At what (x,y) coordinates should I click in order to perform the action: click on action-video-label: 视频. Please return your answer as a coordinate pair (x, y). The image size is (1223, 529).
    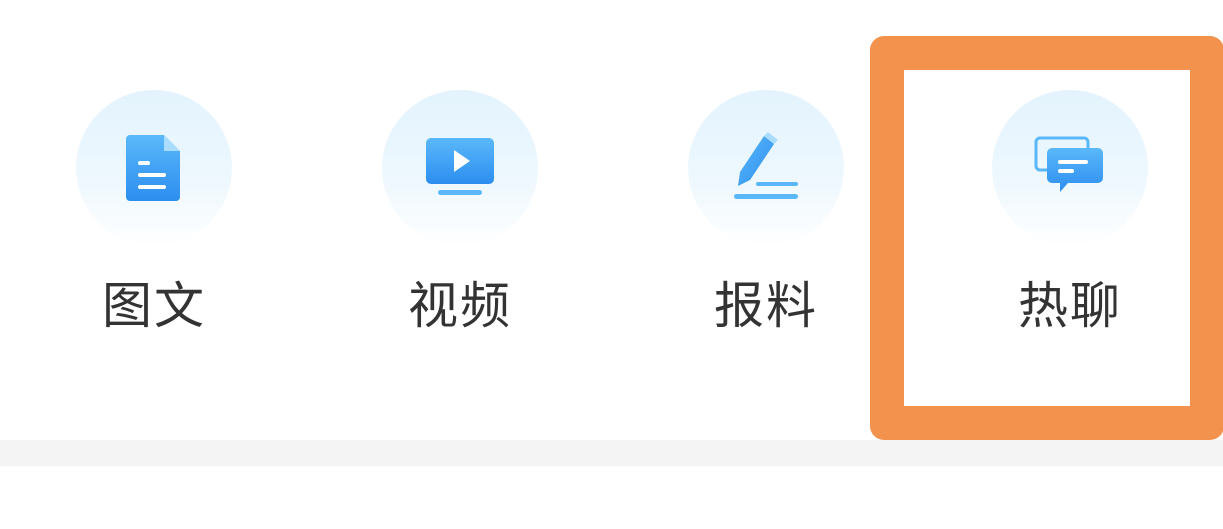
    Looking at the image, I should click on (460, 306).